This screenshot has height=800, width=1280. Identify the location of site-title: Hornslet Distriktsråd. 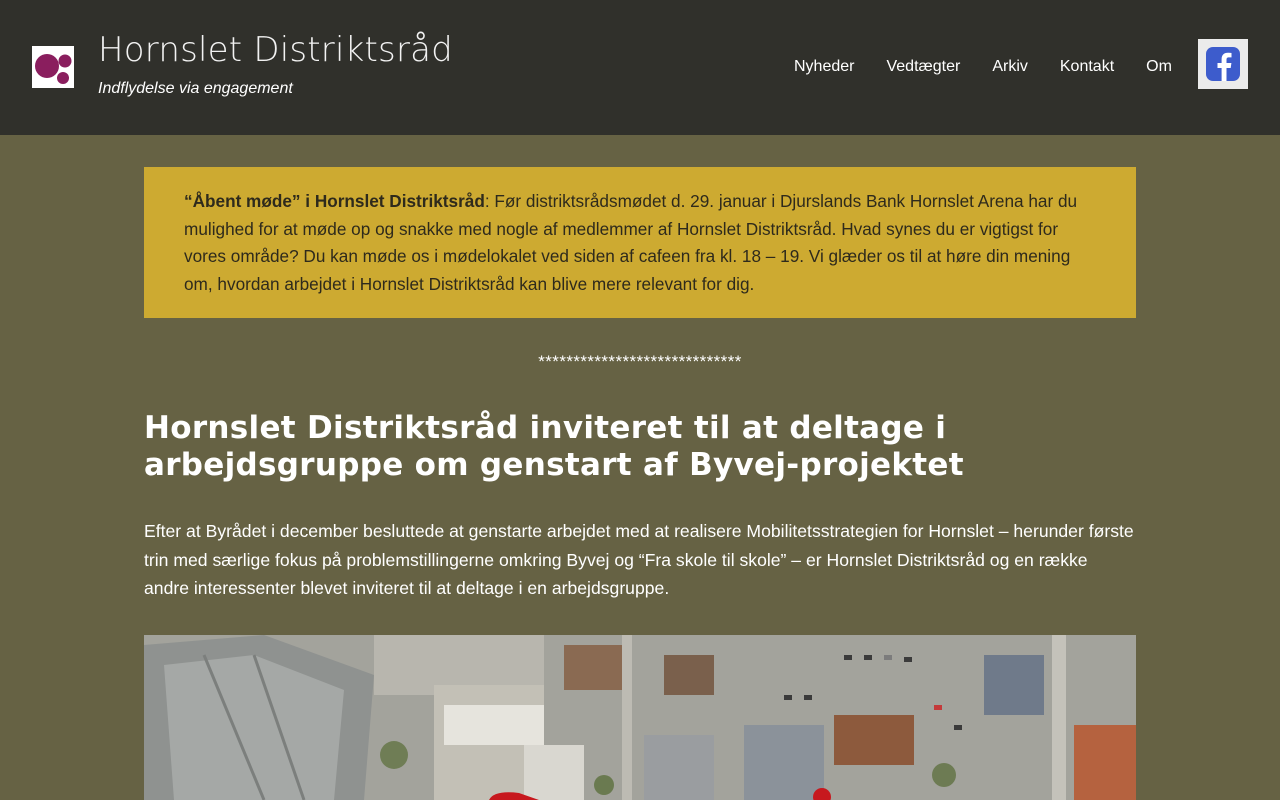
(275, 50).